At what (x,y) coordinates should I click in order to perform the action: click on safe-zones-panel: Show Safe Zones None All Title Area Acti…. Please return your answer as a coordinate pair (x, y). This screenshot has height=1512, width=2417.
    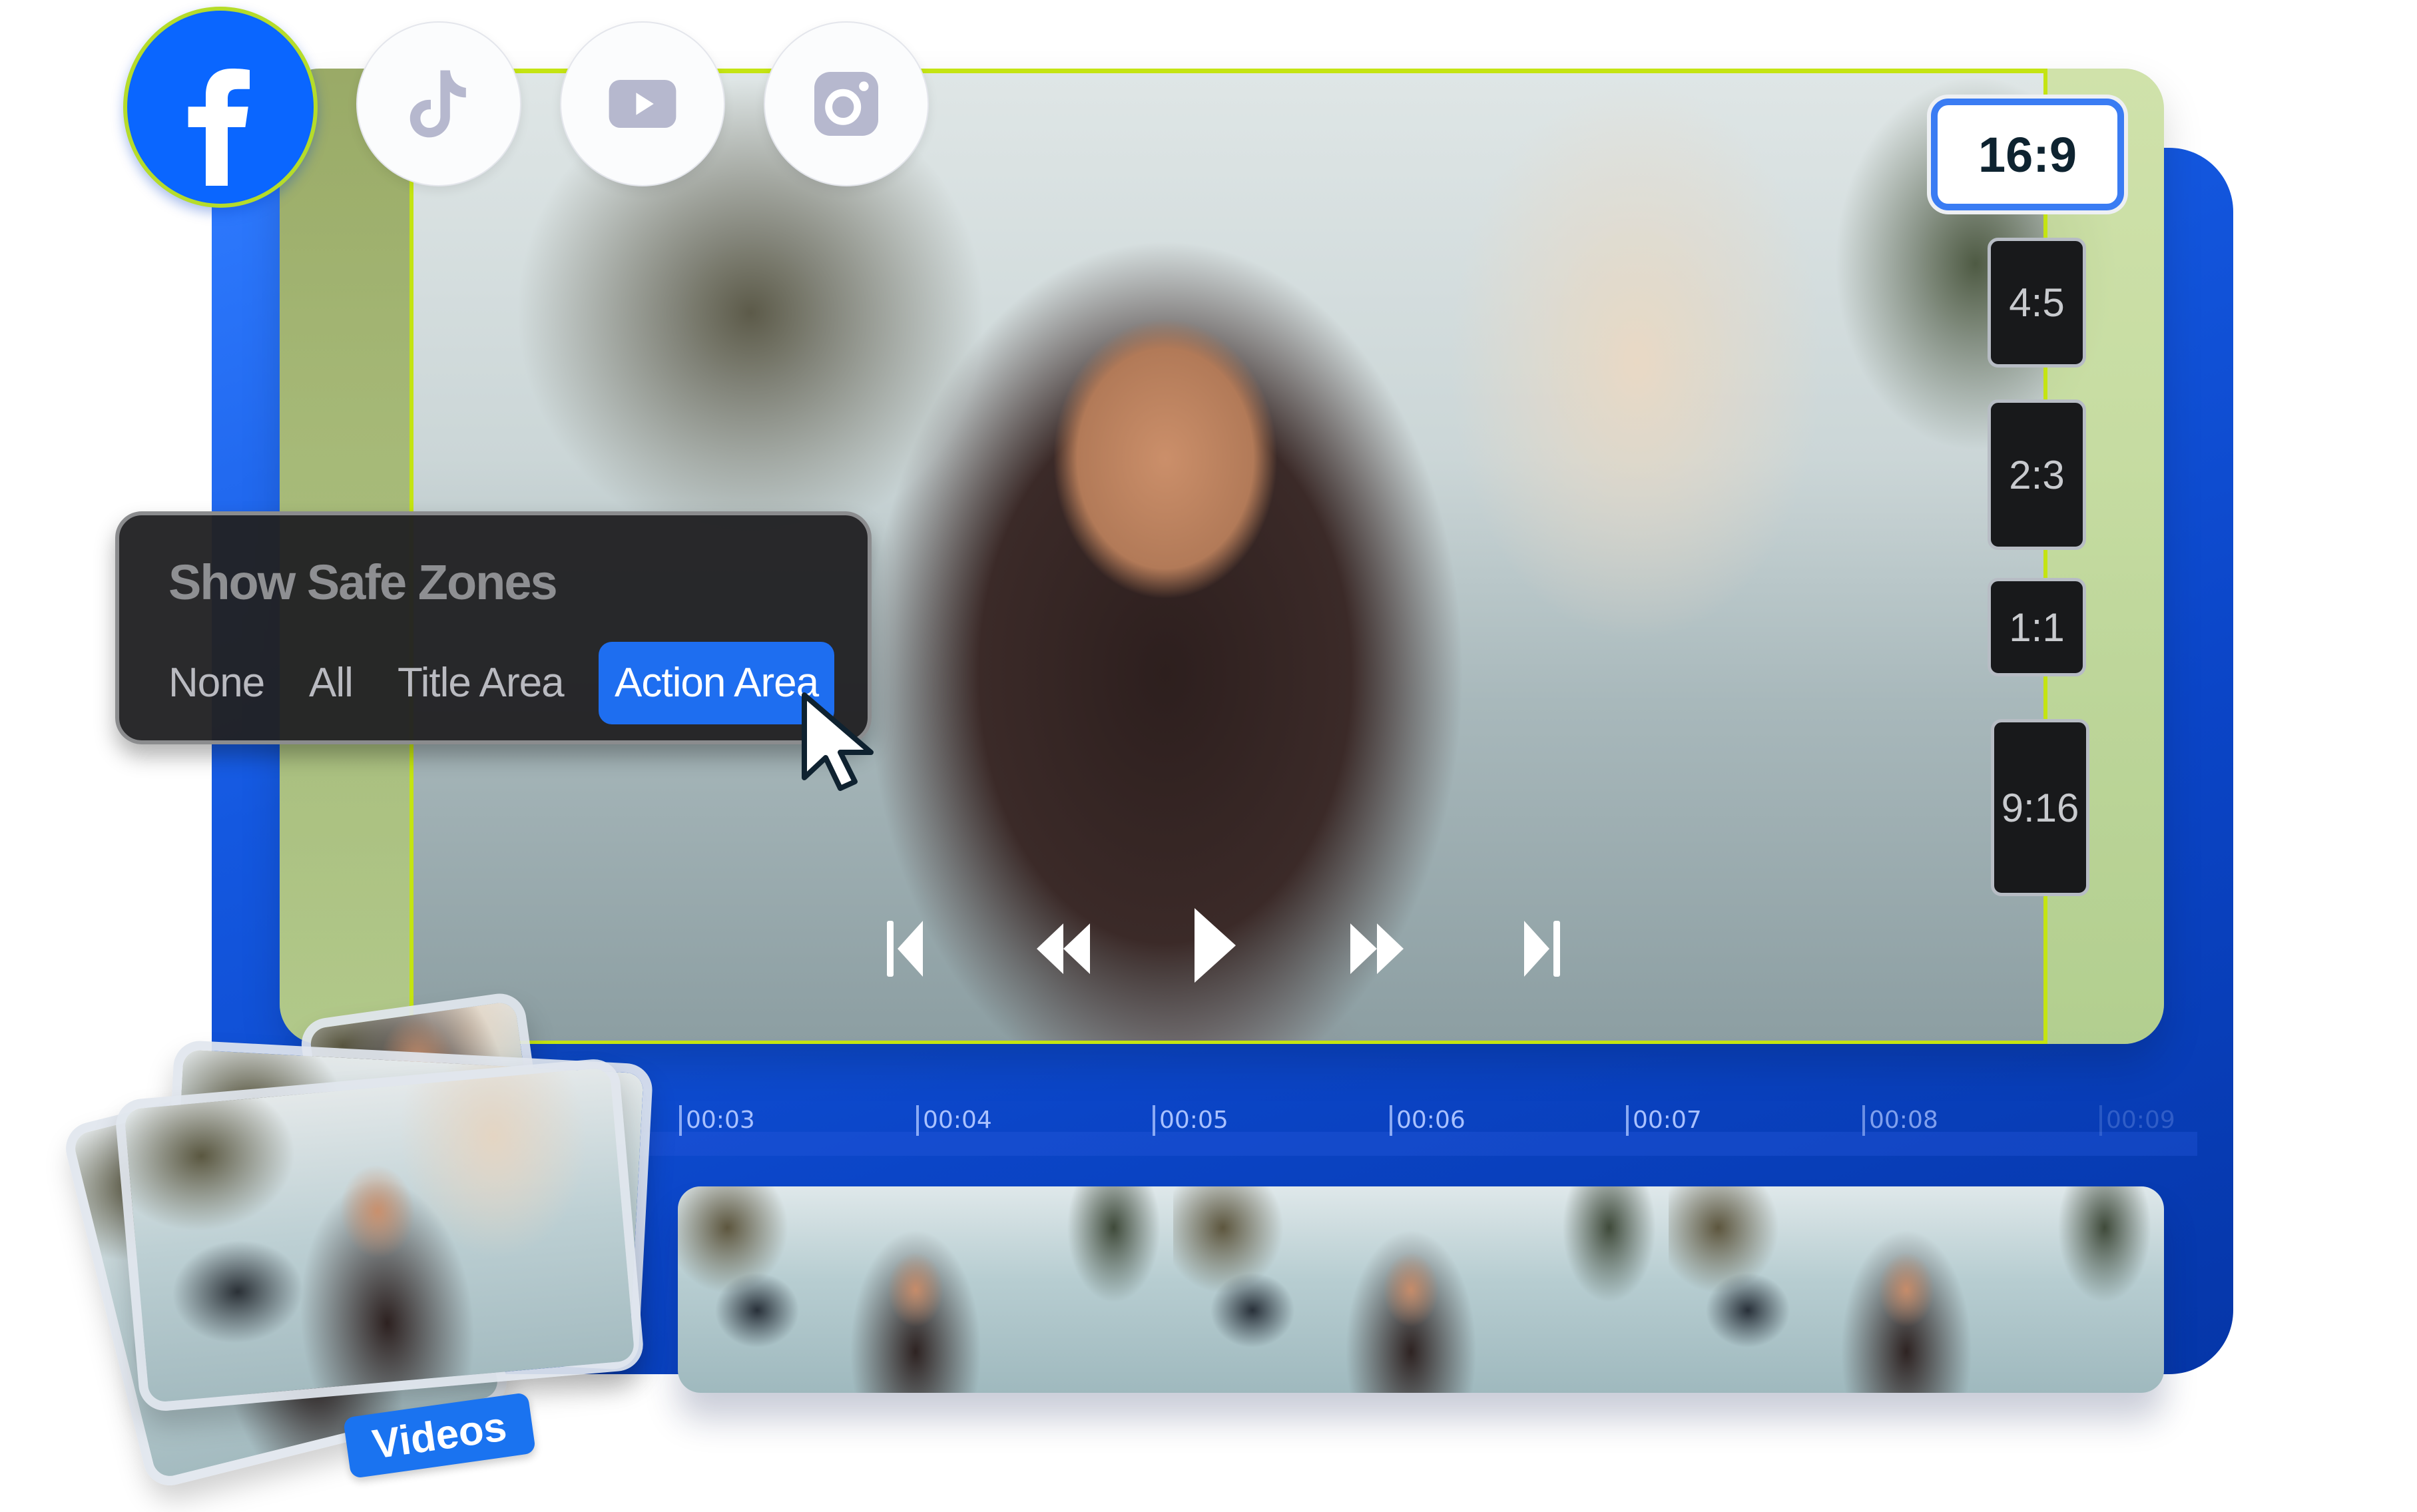
    Looking at the image, I should click on (493, 627).